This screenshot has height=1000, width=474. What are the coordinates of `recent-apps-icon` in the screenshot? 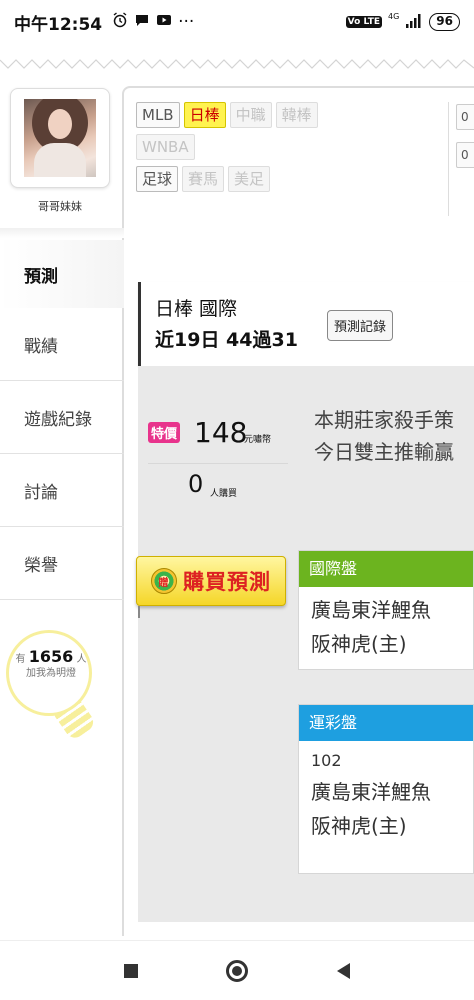 It's located at (131, 970).